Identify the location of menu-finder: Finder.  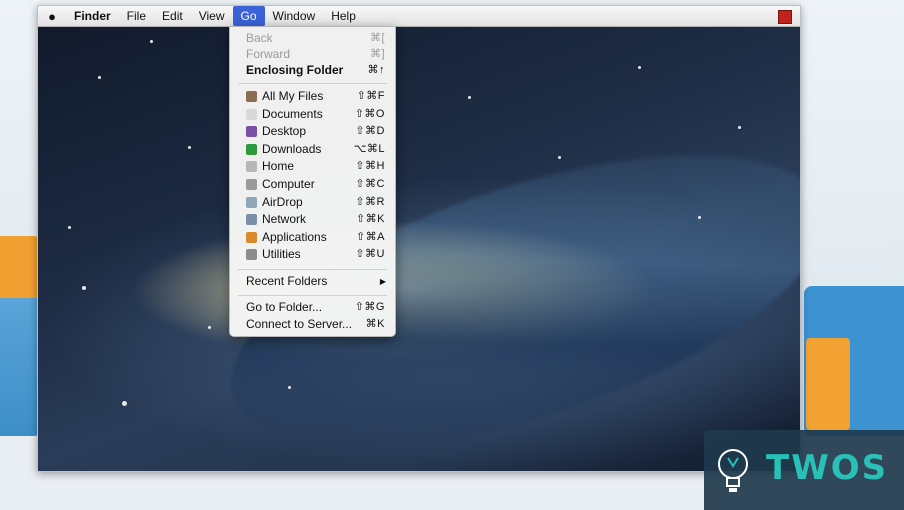
(92, 16).